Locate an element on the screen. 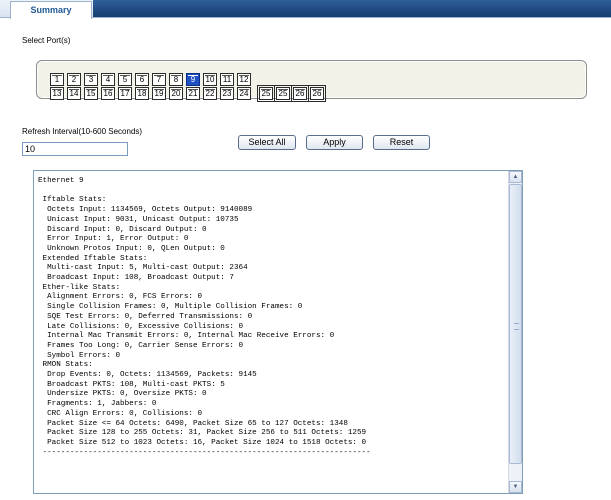 Image resolution: width=611 pixels, height=500 pixels. port-5-button: 5 is located at coordinates (125, 79).